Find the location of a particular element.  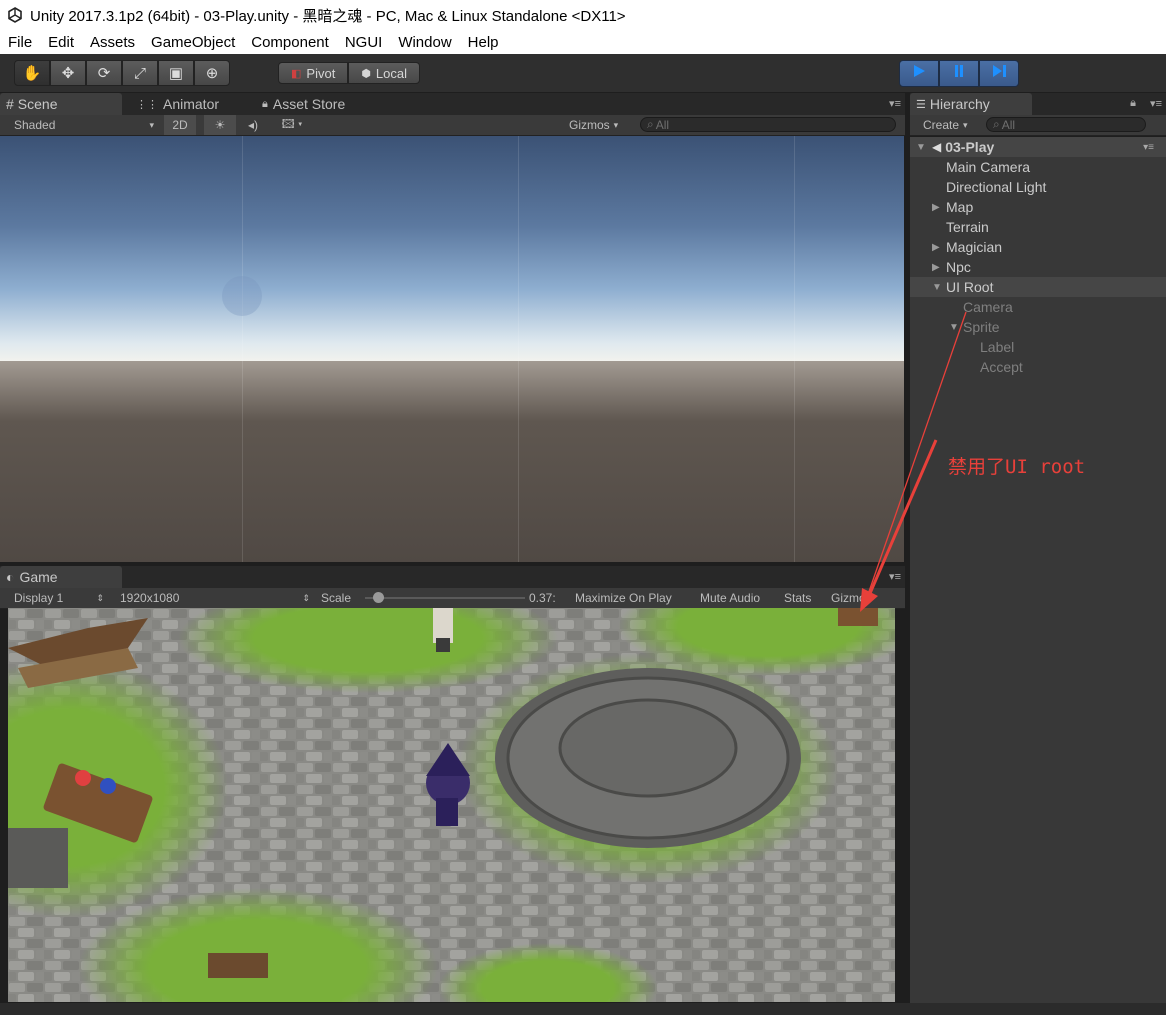

effects-dropdown: 🖾︎ ▾ is located at coordinates (292, 125).